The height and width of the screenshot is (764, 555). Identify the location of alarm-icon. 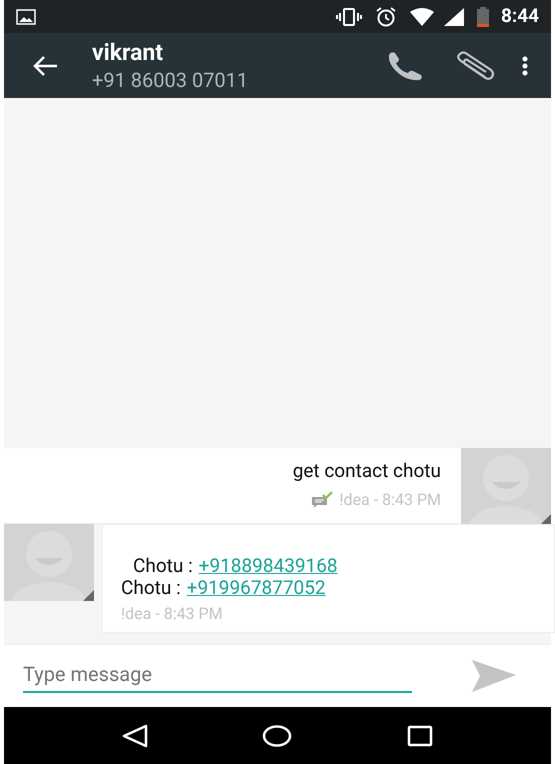
(385, 16).